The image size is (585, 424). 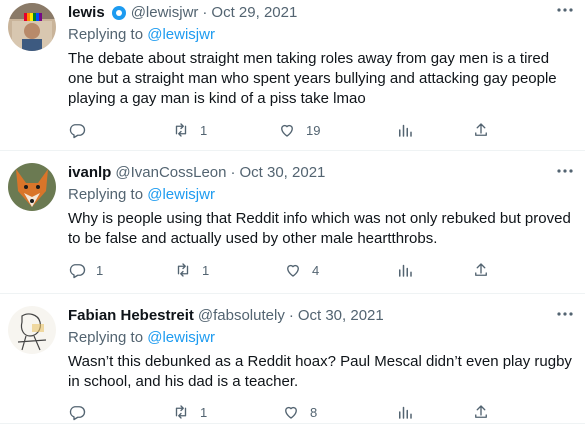 I want to click on like-button: 8, so click(x=299, y=412).